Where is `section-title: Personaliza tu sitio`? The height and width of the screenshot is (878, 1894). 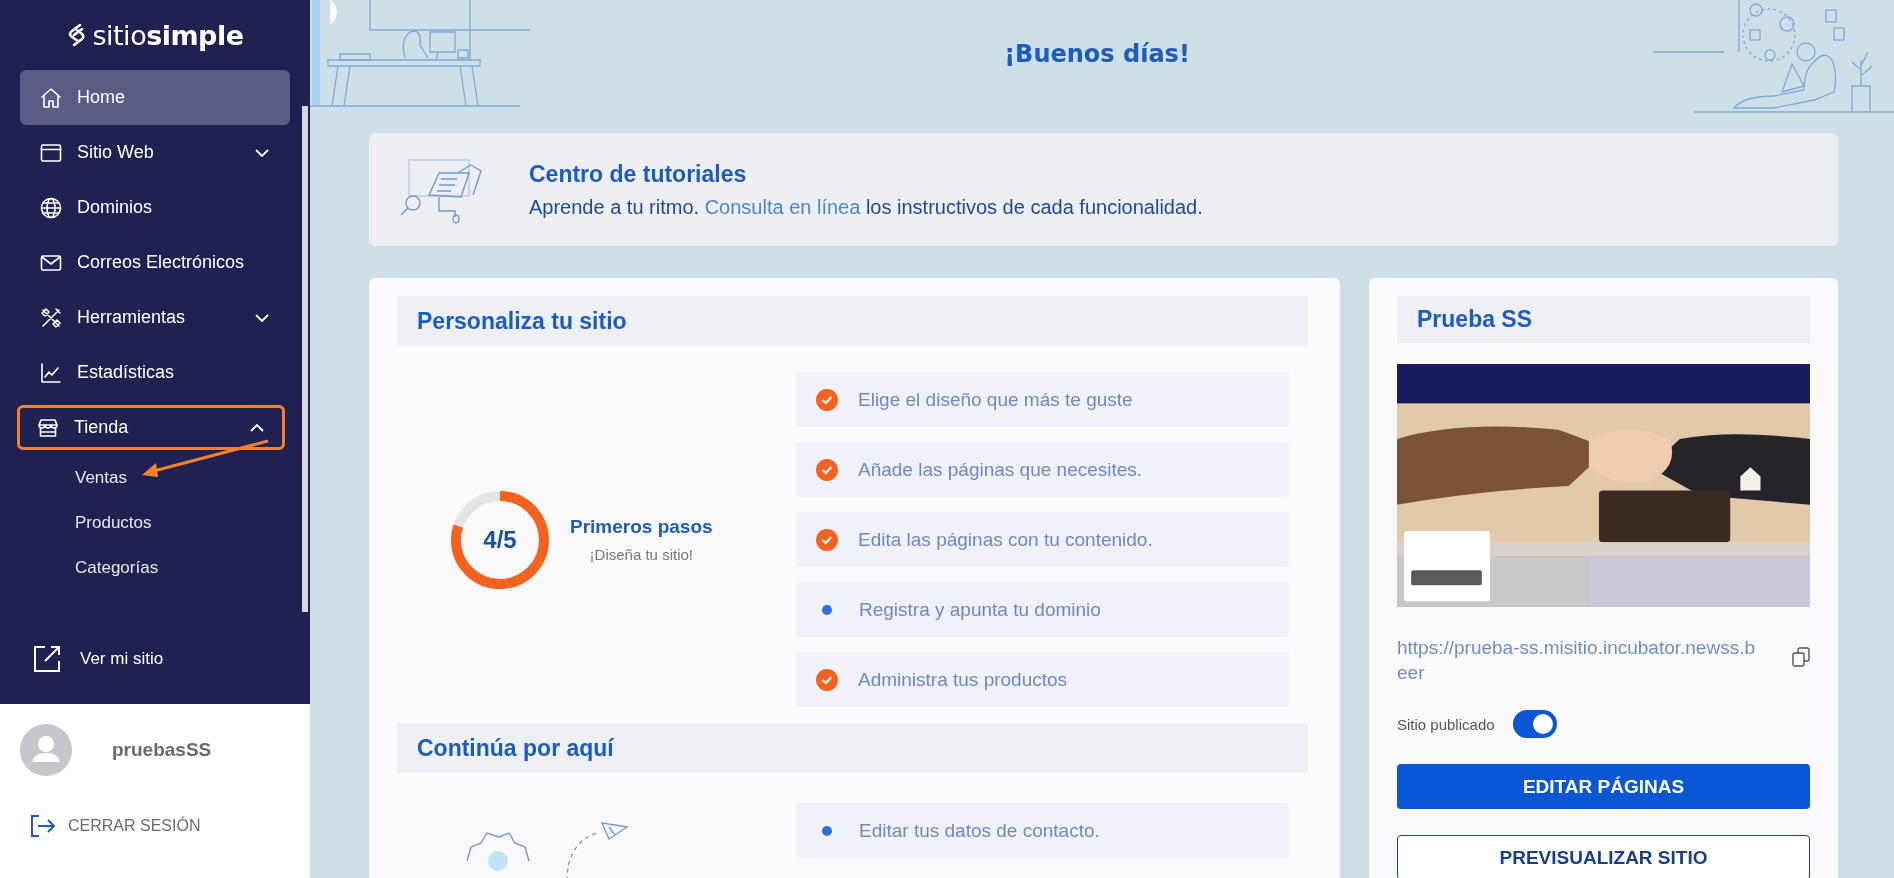 section-title: Personaliza tu sitio is located at coordinates (522, 321).